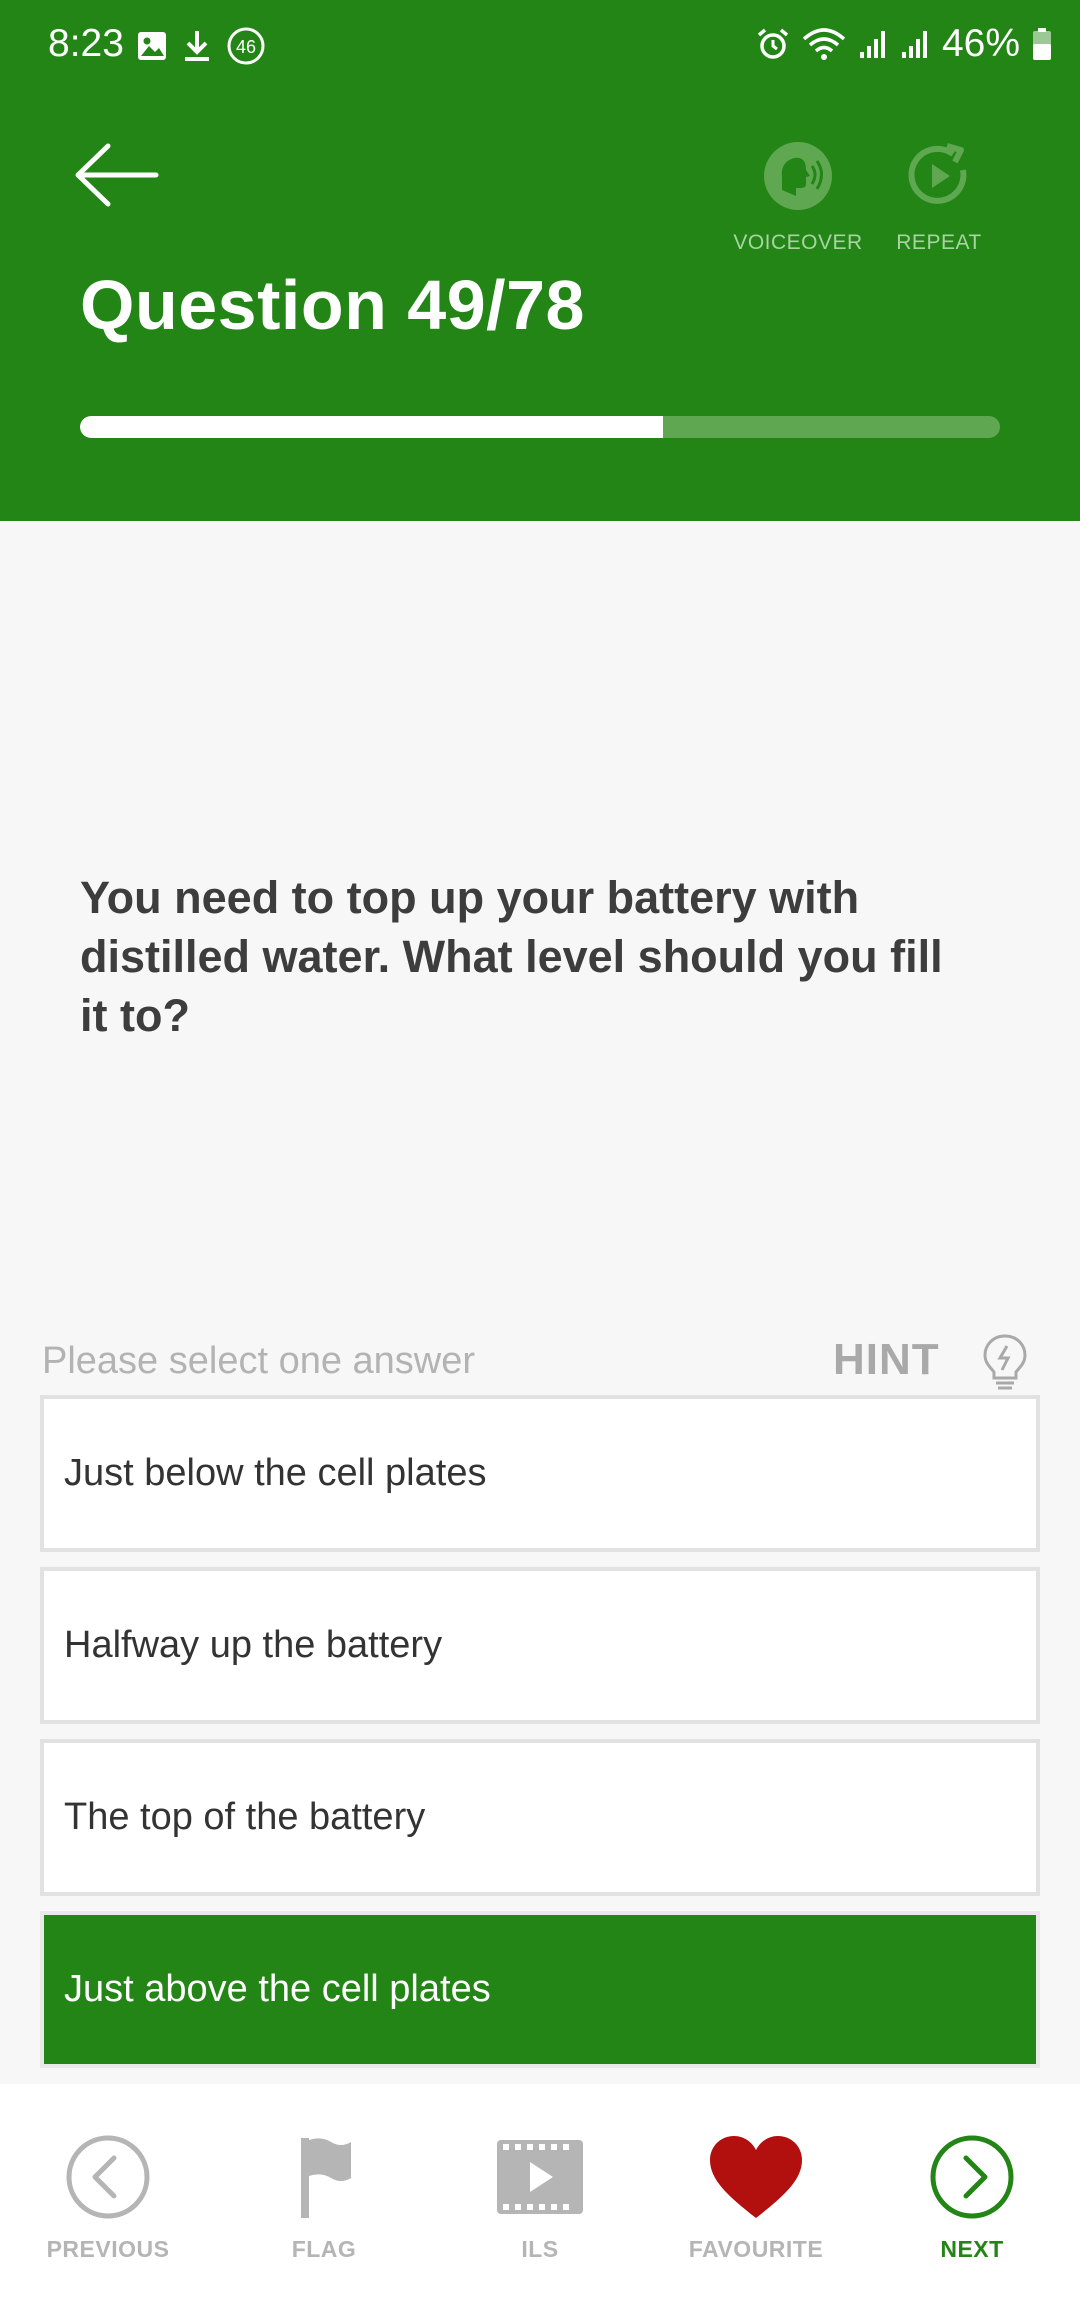  Describe the element at coordinates (540, 1989) in the screenshot. I see `answer-option-4-selected: Just above the cell plates` at that location.